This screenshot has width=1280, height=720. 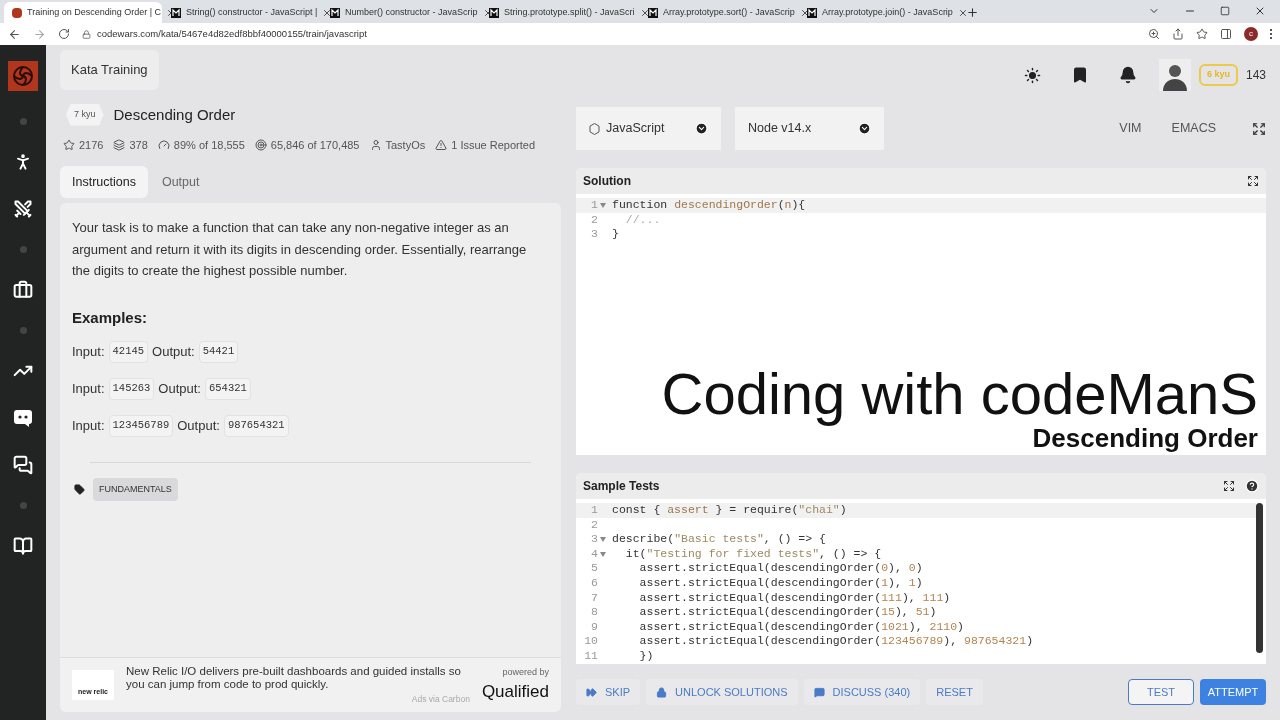 I want to click on ad-text: New Relic I/O delivers pre-built dashboards and guided installs so you can jump from code to prod quickly., so click(x=294, y=677).